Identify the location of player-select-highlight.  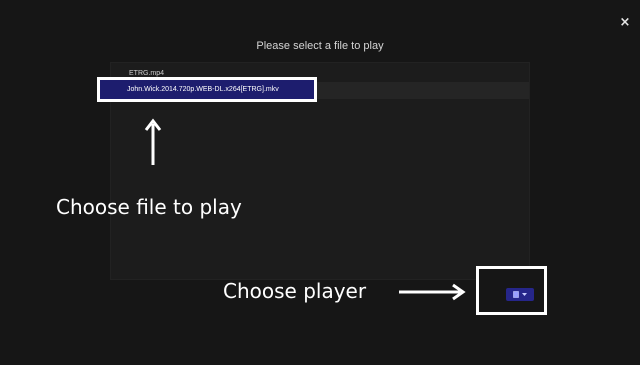
(511, 290).